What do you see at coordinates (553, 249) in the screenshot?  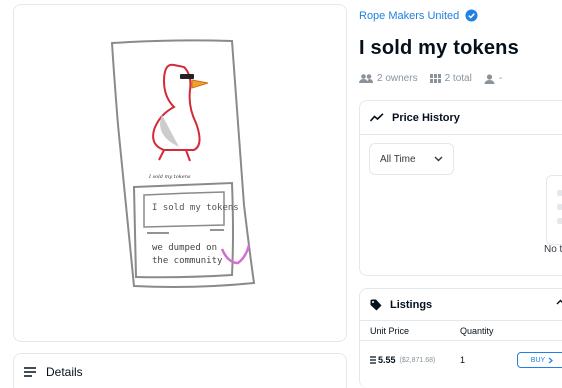 I see `no-data-text: No t` at bounding box center [553, 249].